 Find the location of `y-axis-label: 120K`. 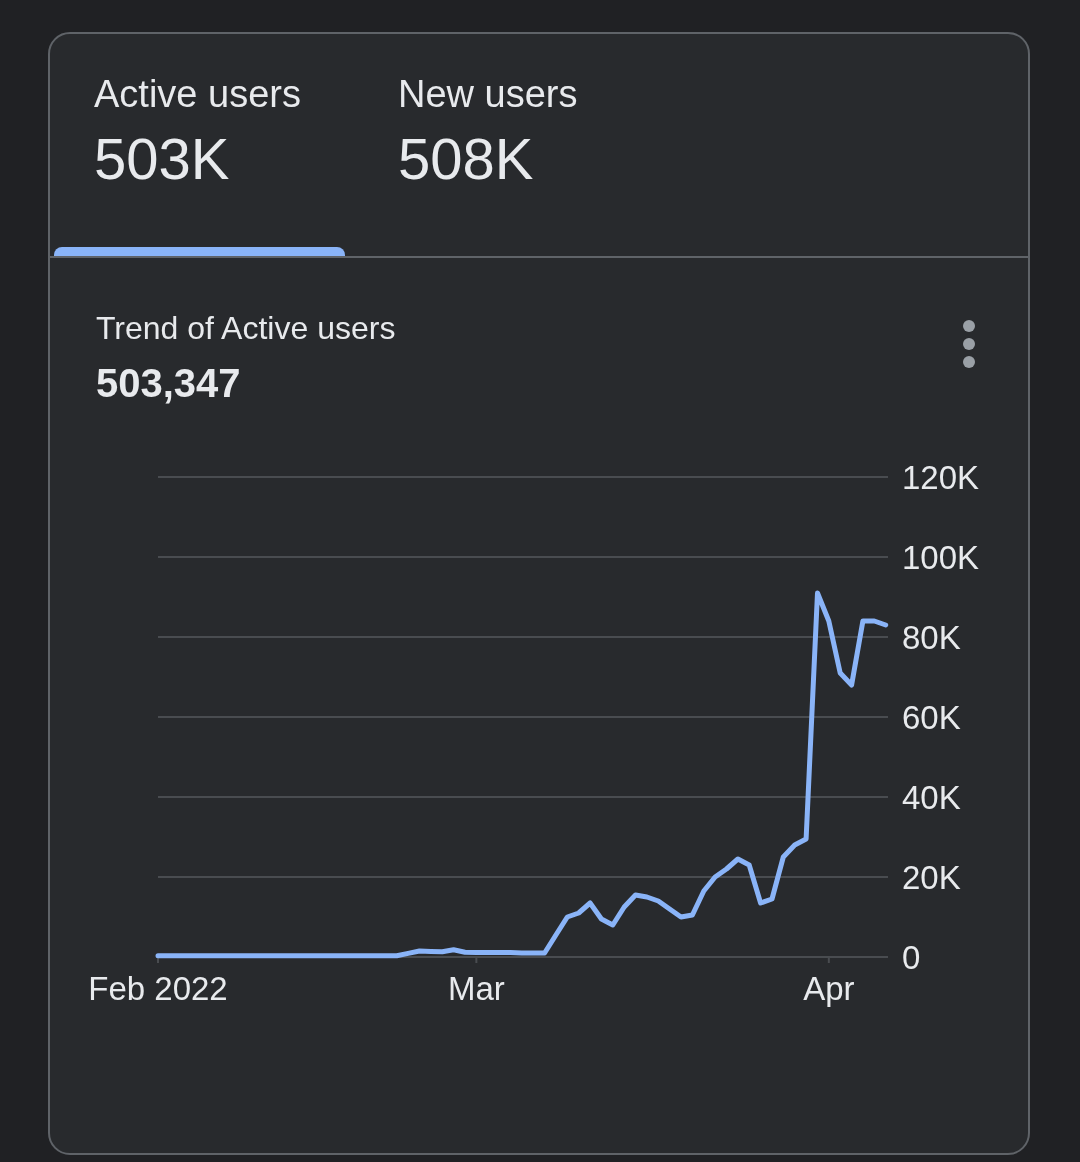

y-axis-label: 120K is located at coordinates (941, 477).